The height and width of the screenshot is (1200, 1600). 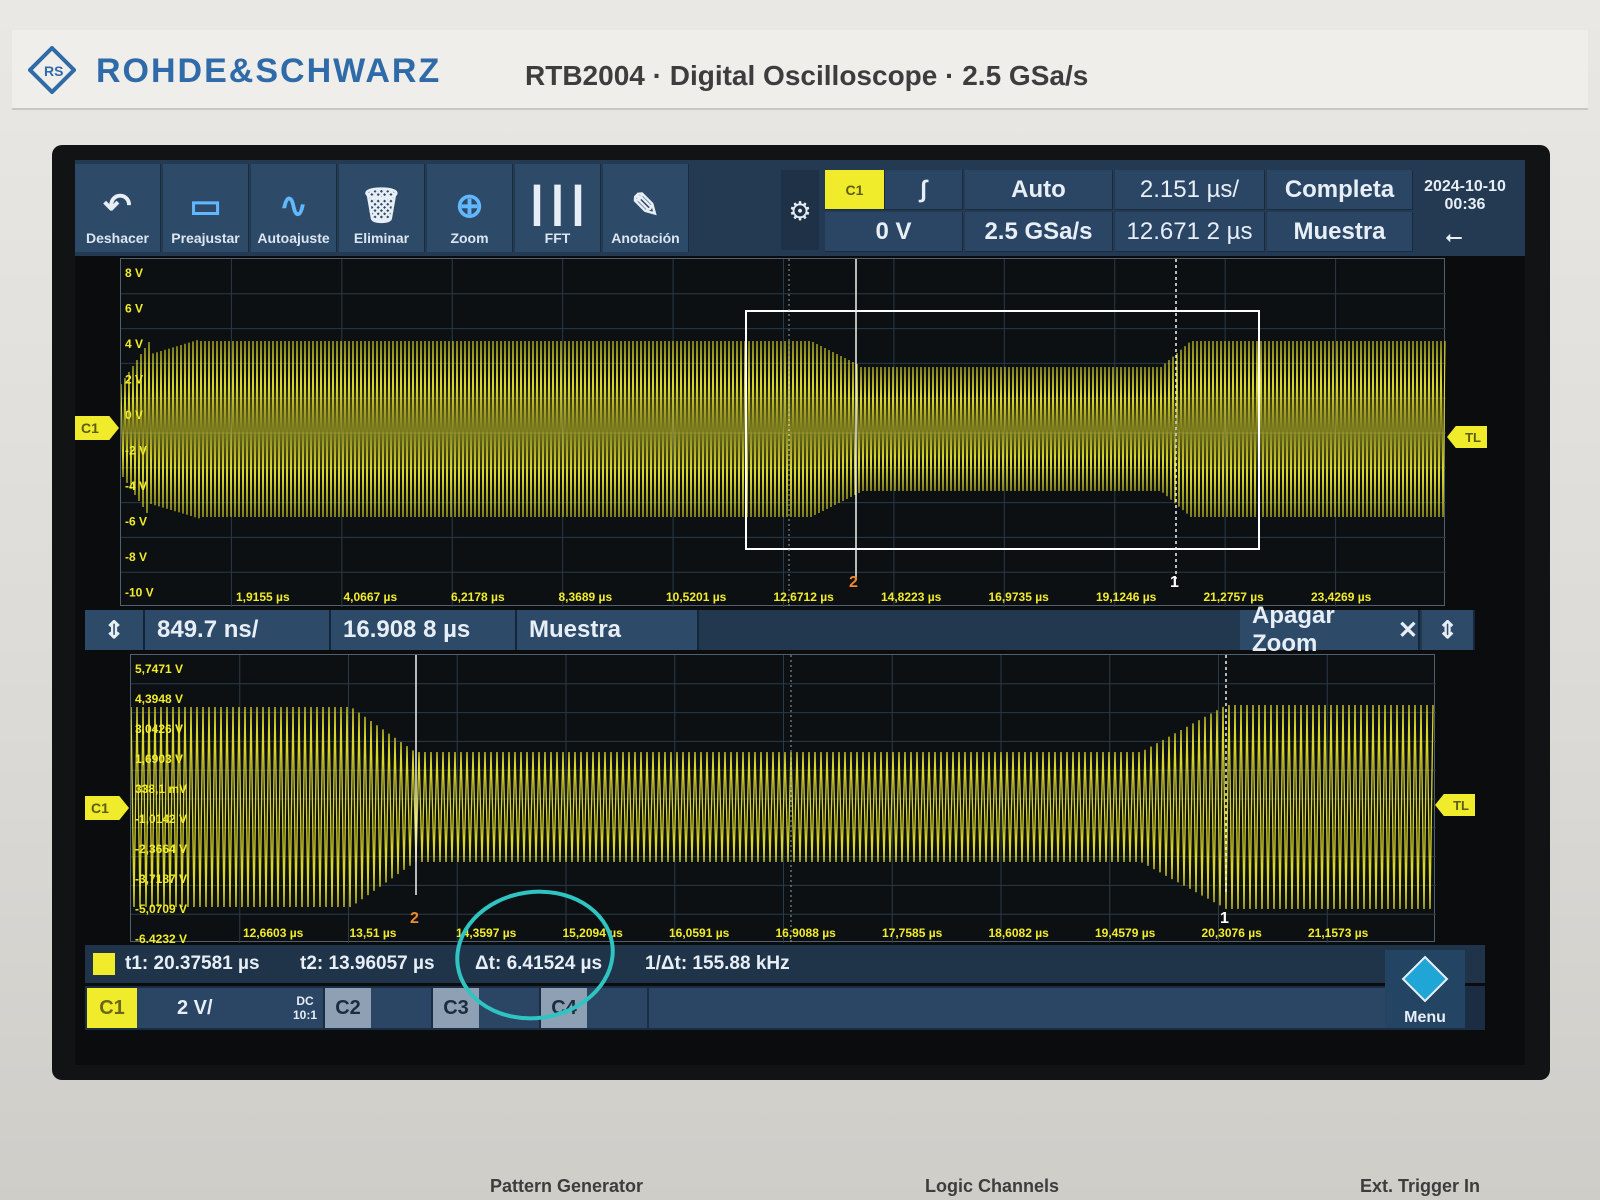 What do you see at coordinates (1338, 933) in the screenshot?
I see `zoom-x-tick-label: 21,1573 µs` at bounding box center [1338, 933].